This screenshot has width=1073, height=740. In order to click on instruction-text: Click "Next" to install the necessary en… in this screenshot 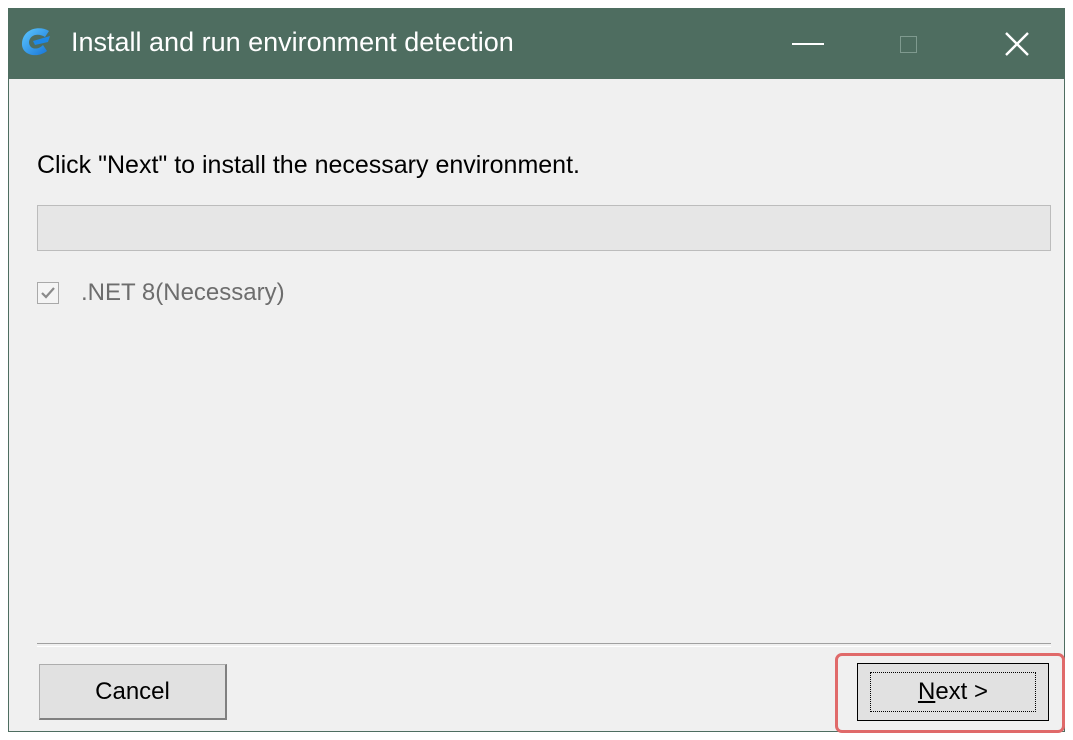, I will do `click(308, 165)`.